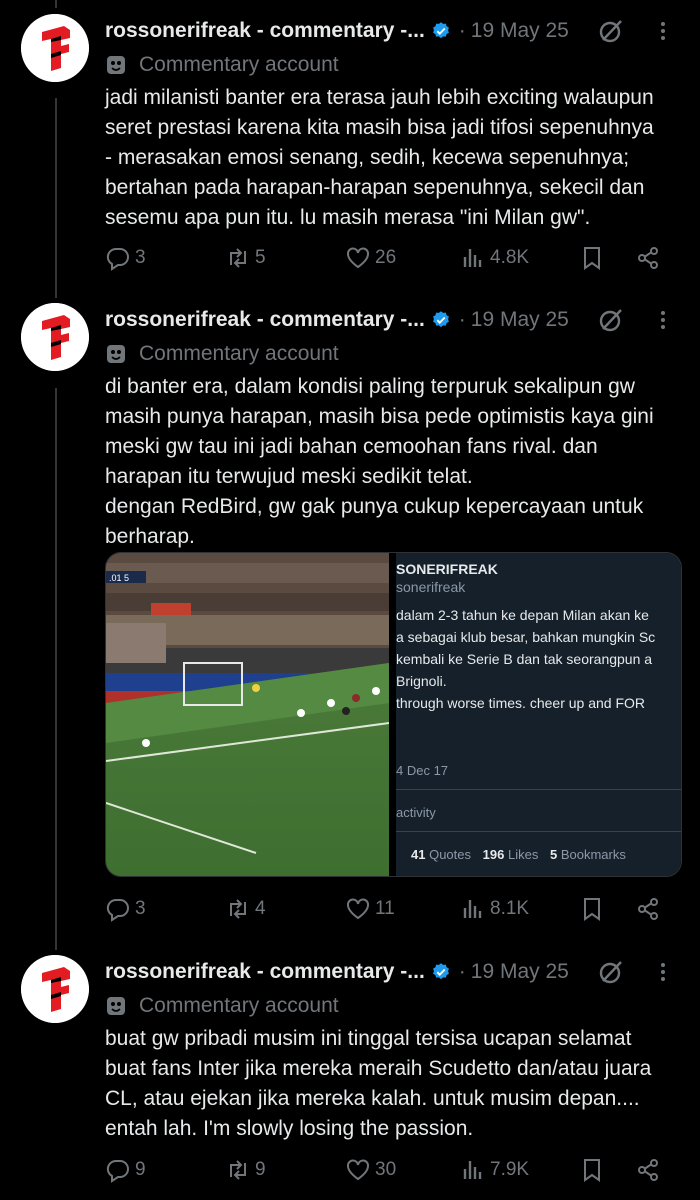 The height and width of the screenshot is (1200, 700). Describe the element at coordinates (553, 854) in the screenshot. I see `quoted-bookmarks-num: 5` at that location.